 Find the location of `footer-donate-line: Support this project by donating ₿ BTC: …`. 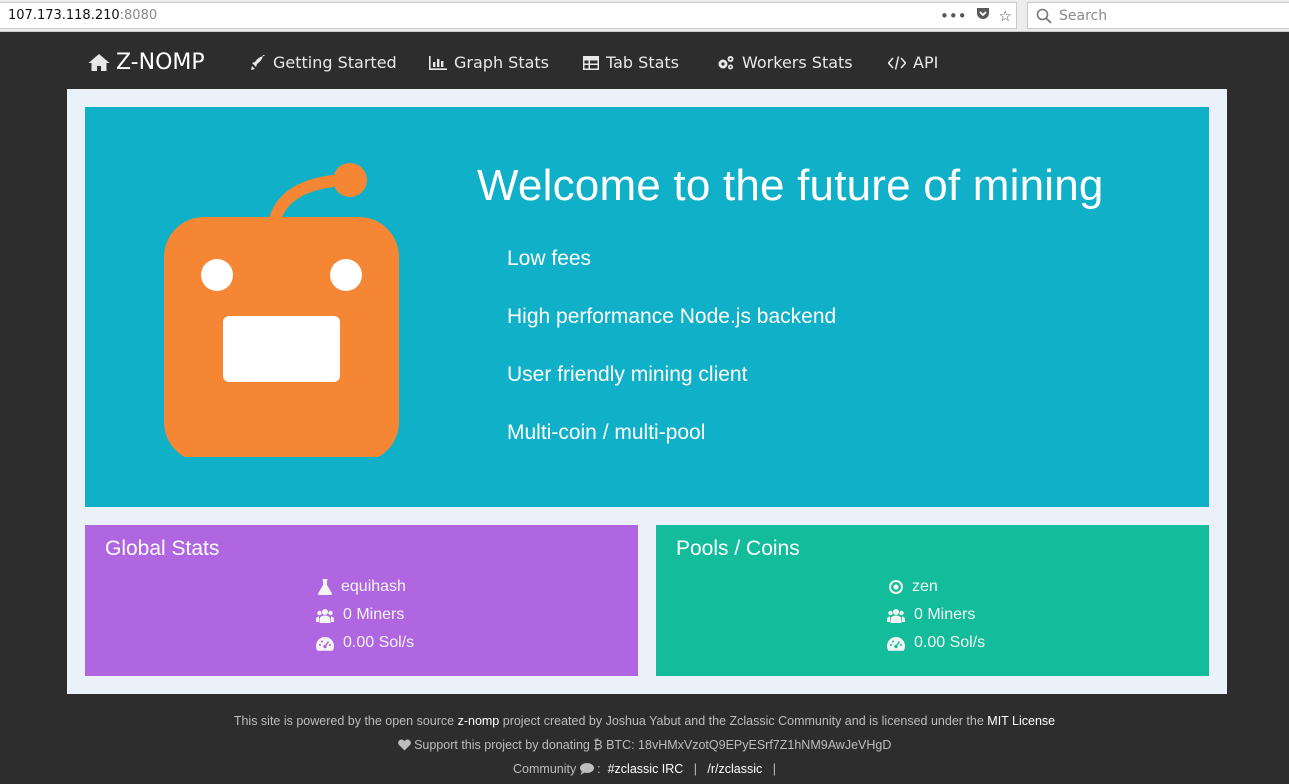

footer-donate-line: Support this project by donating ₿ BTC: … is located at coordinates (644, 745).